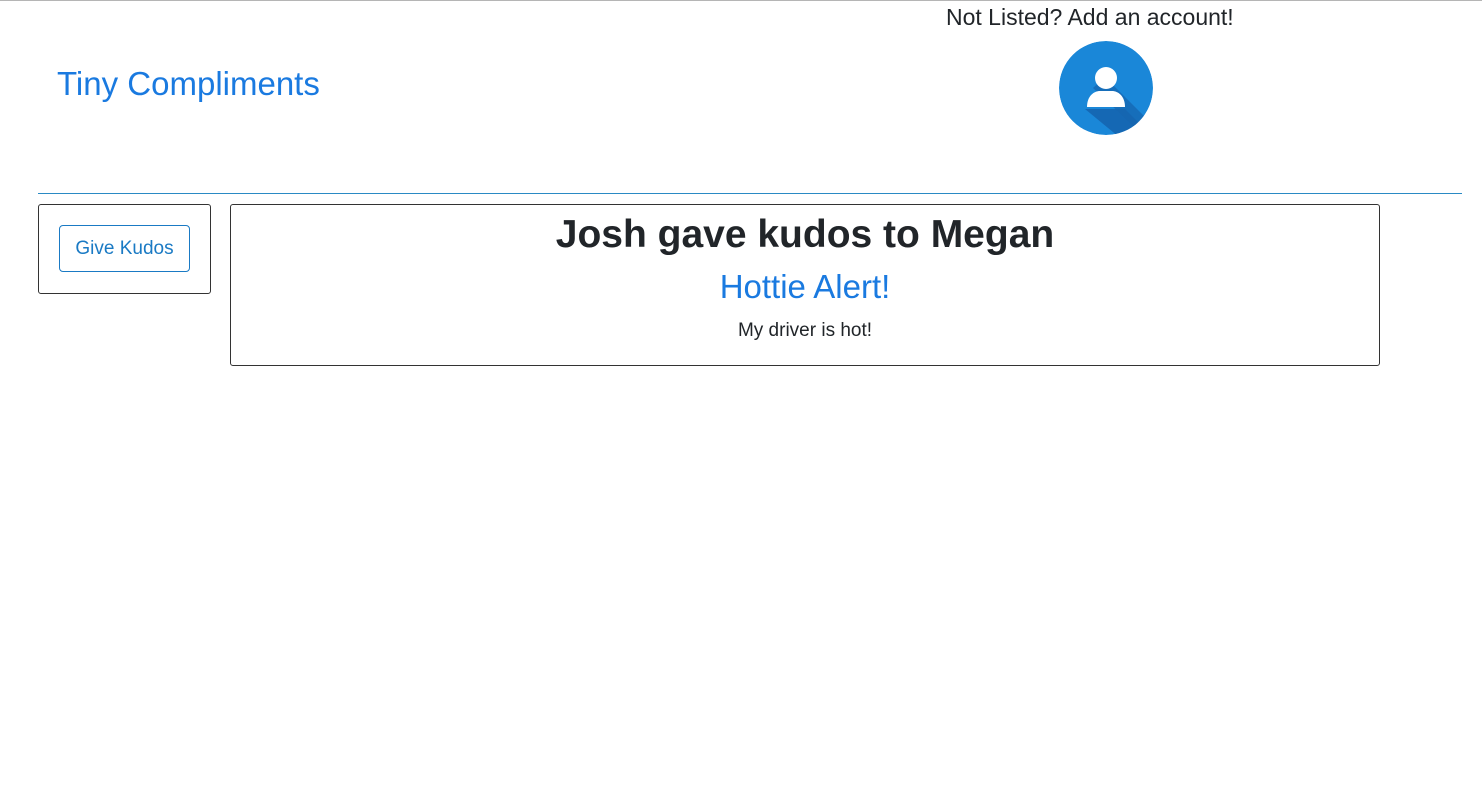 This screenshot has height=806, width=1482. What do you see at coordinates (1090, 17) in the screenshot?
I see `add-account-prompt: Not Listed? Add an account!` at bounding box center [1090, 17].